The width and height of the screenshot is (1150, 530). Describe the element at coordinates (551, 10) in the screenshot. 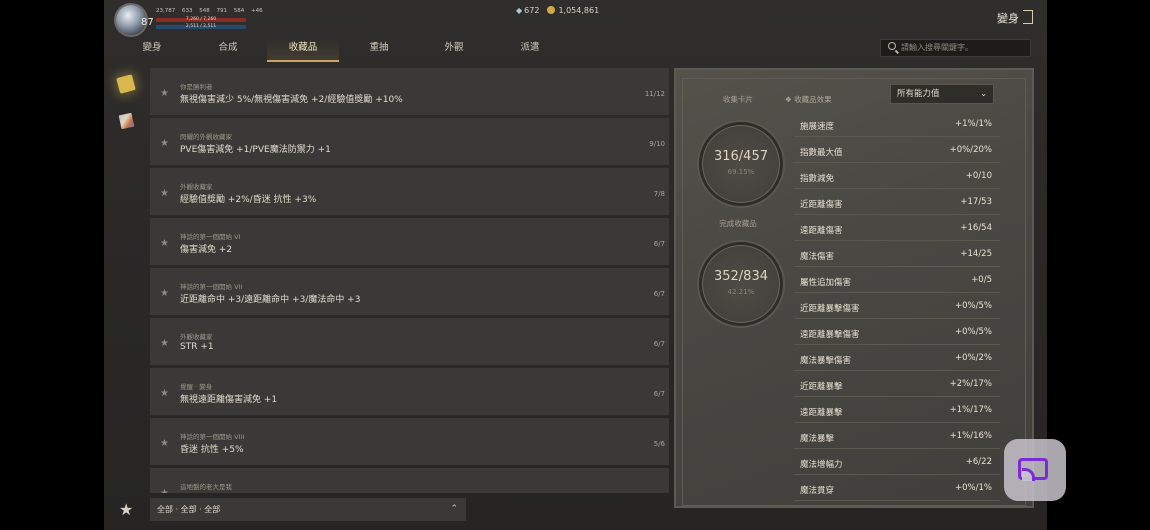

I see `gold-coin-icon` at that location.